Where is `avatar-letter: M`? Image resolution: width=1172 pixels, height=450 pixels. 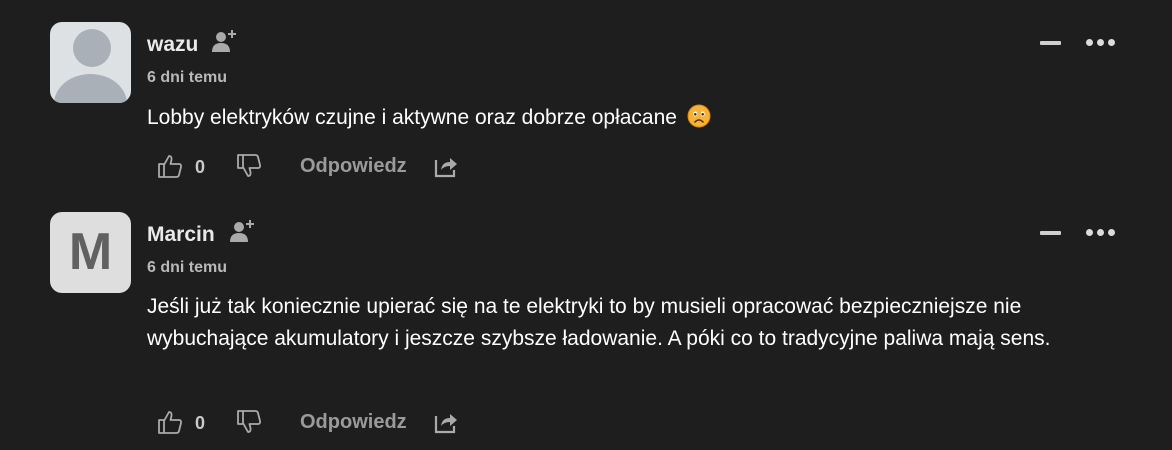 avatar-letter: M is located at coordinates (90, 252).